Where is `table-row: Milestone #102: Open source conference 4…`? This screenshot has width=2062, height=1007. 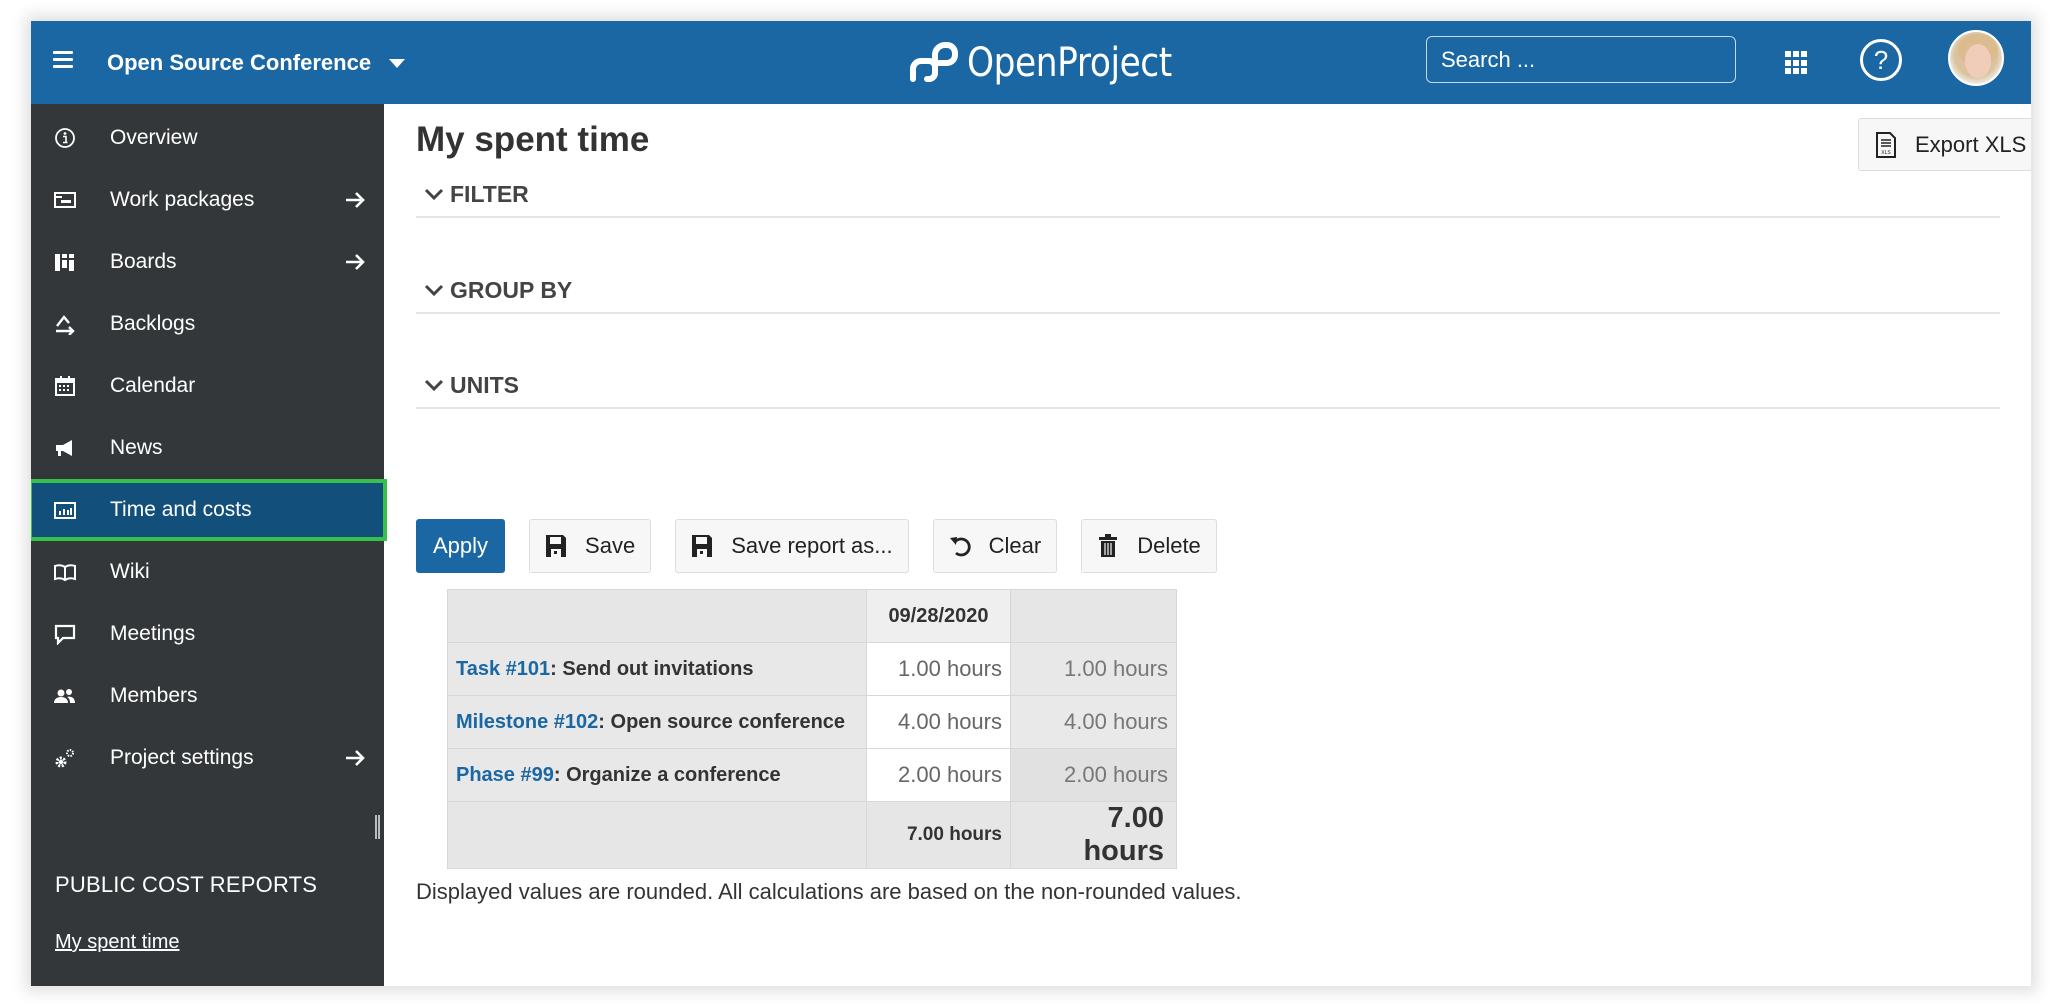 table-row: Milestone #102: Open source conference 4… is located at coordinates (812, 722).